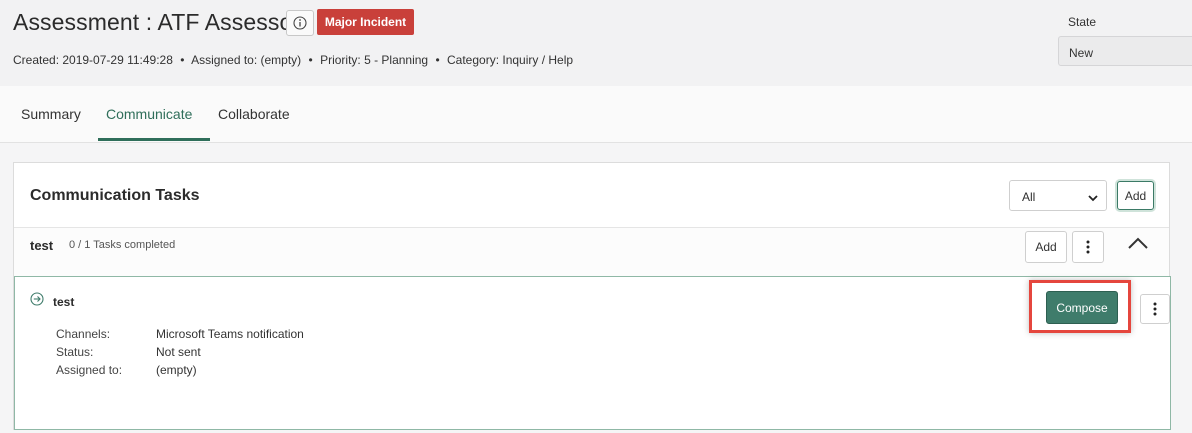 This screenshot has height=433, width=1192. What do you see at coordinates (37, 301) in the screenshot?
I see `arrow-right-circle-icon` at bounding box center [37, 301].